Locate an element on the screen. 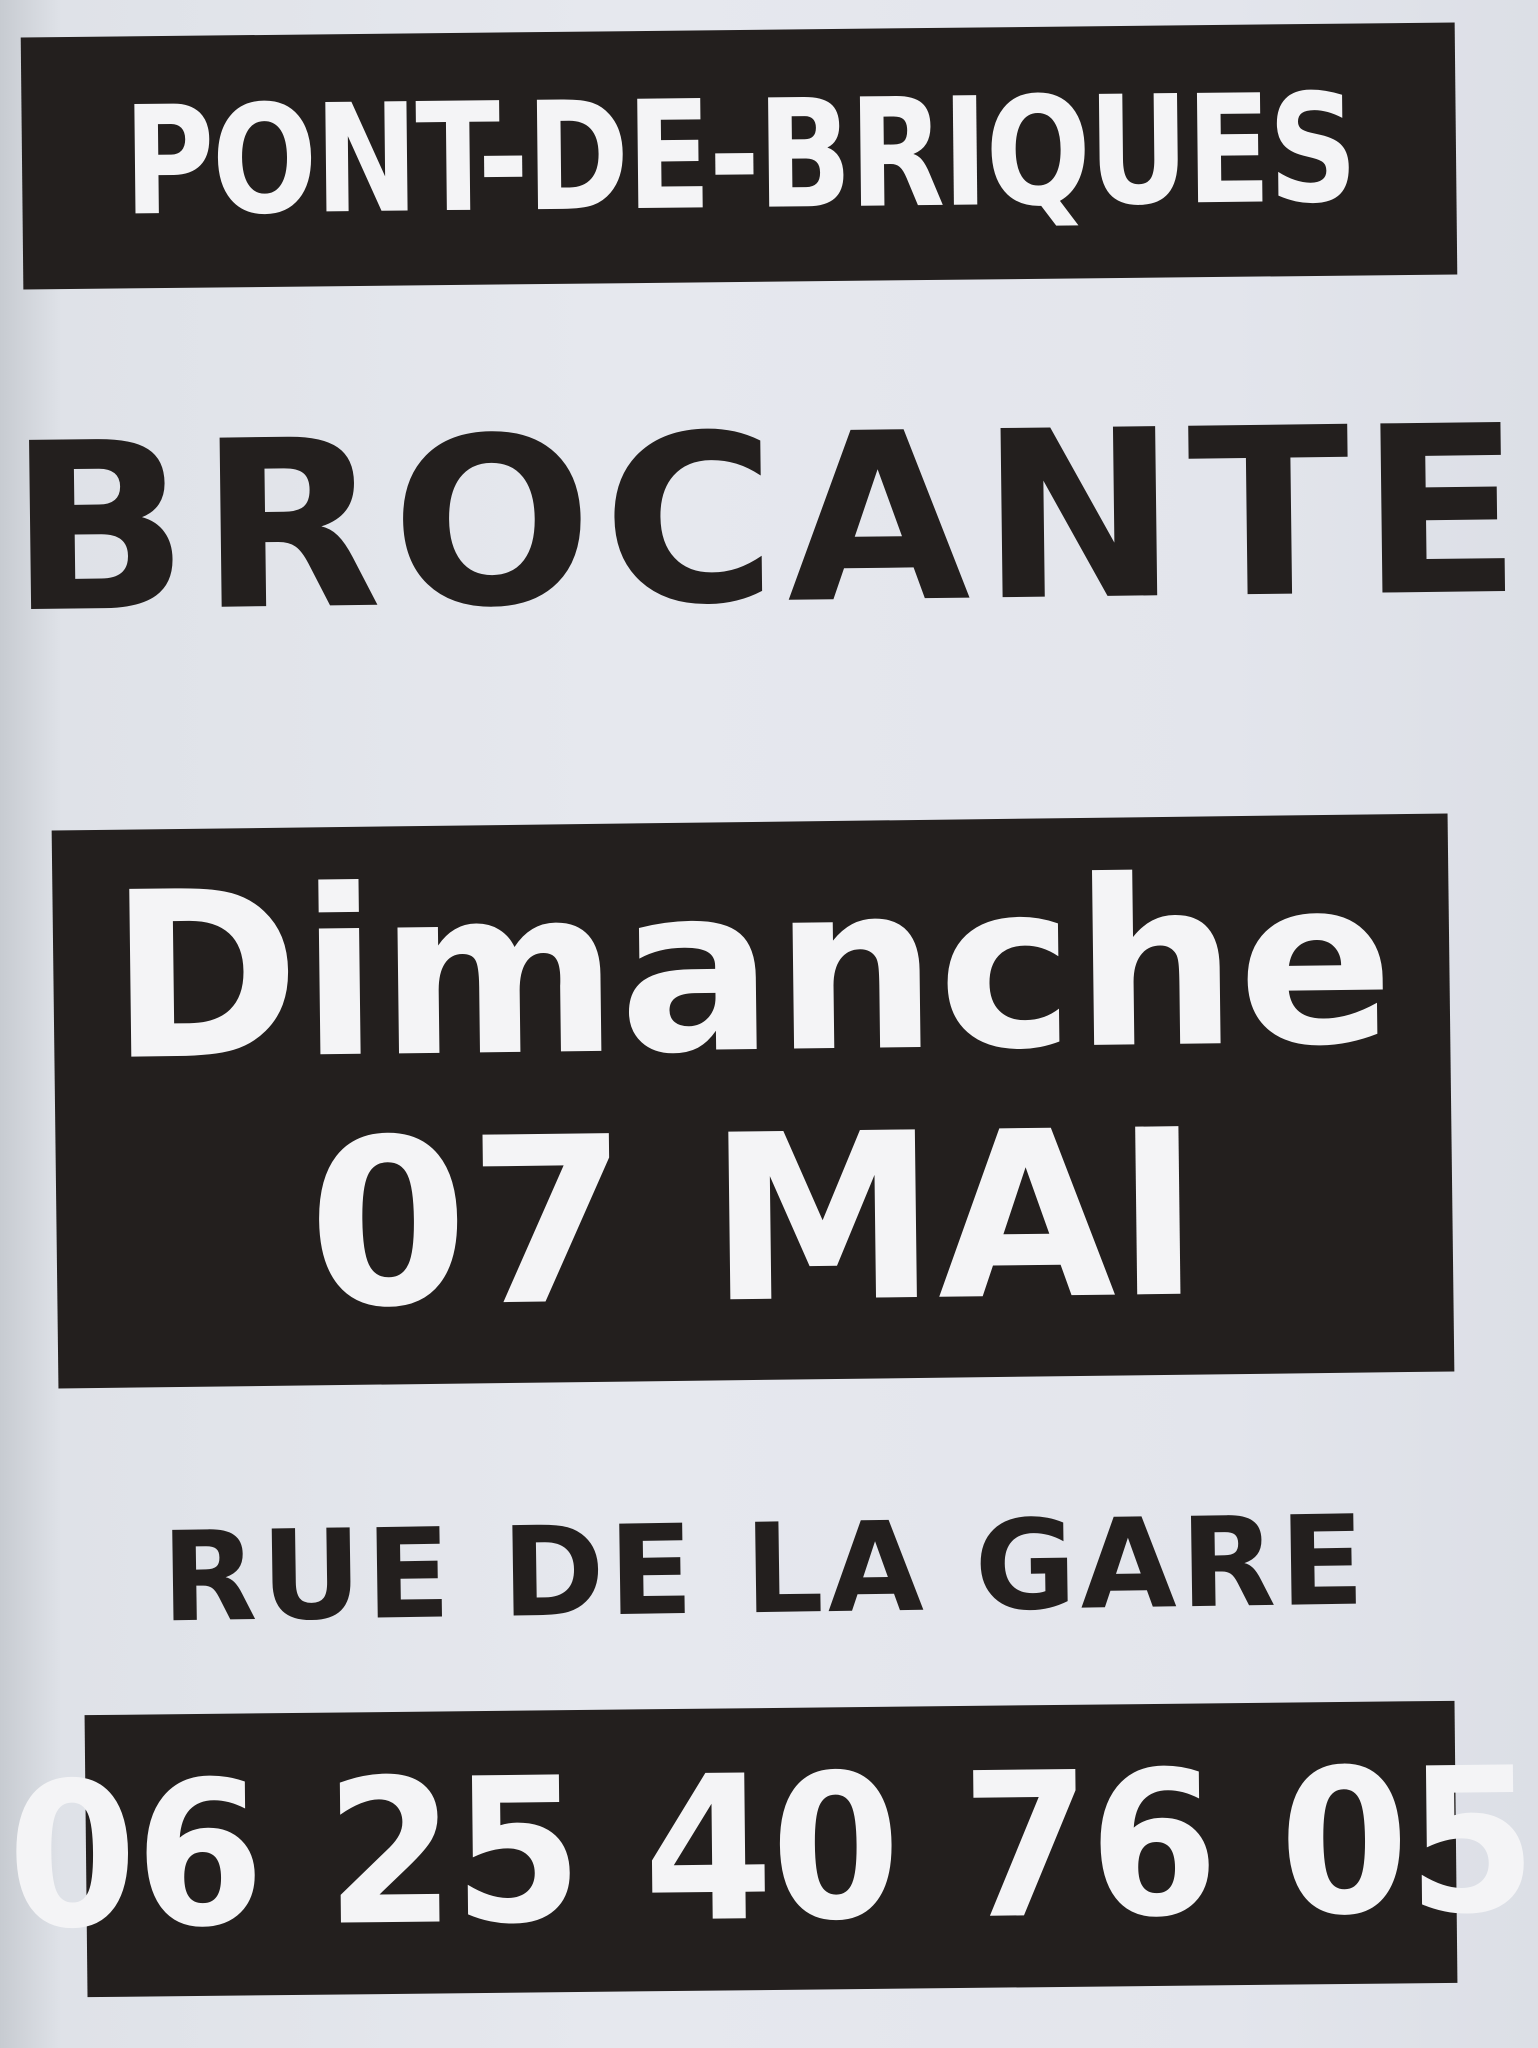 The width and height of the screenshot is (1538, 2048). event-day: Dimanche is located at coordinates (751, 970).